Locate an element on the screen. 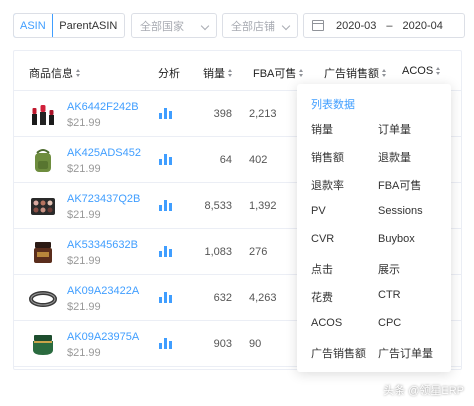  column-header-product: 商品信息 is located at coordinates (55, 73).